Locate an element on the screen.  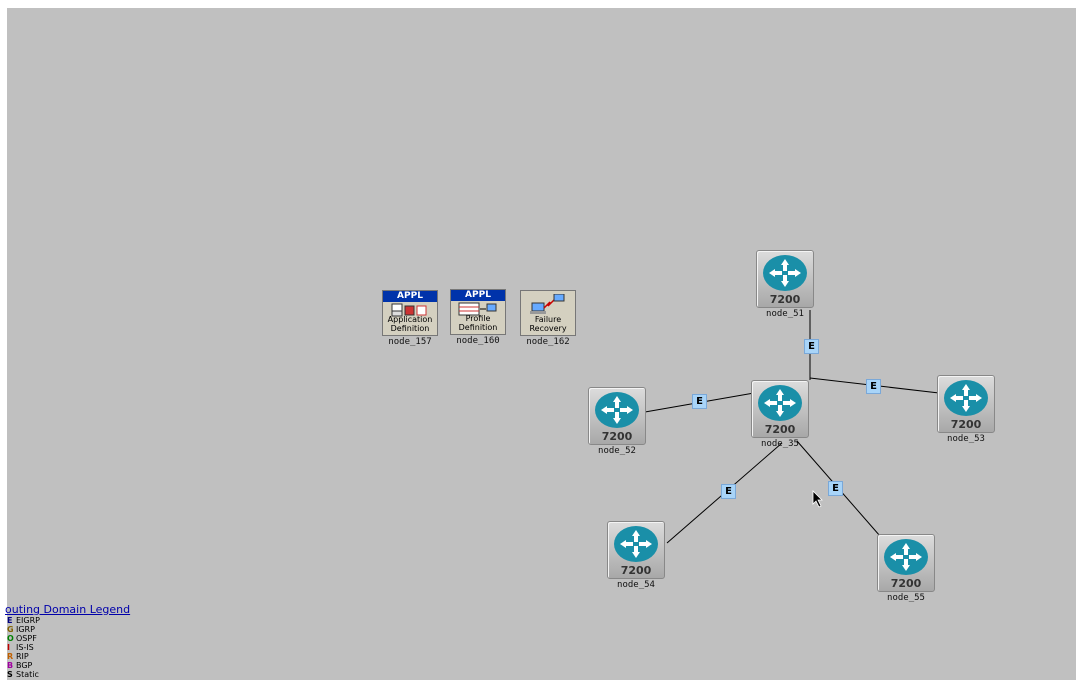
legend-item-ospf: O OSPF is located at coordinates (72, 638).